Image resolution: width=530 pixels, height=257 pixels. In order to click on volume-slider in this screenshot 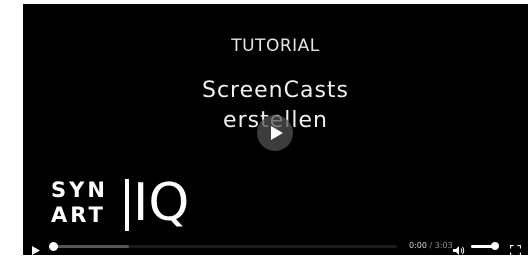, I will do `click(485, 246)`.